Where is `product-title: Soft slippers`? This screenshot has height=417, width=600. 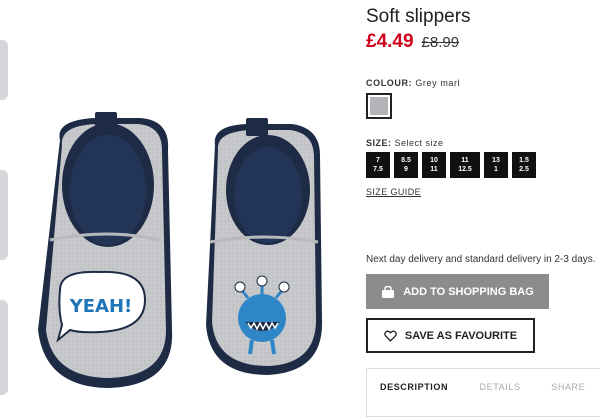
product-title: Soft slippers is located at coordinates (418, 16).